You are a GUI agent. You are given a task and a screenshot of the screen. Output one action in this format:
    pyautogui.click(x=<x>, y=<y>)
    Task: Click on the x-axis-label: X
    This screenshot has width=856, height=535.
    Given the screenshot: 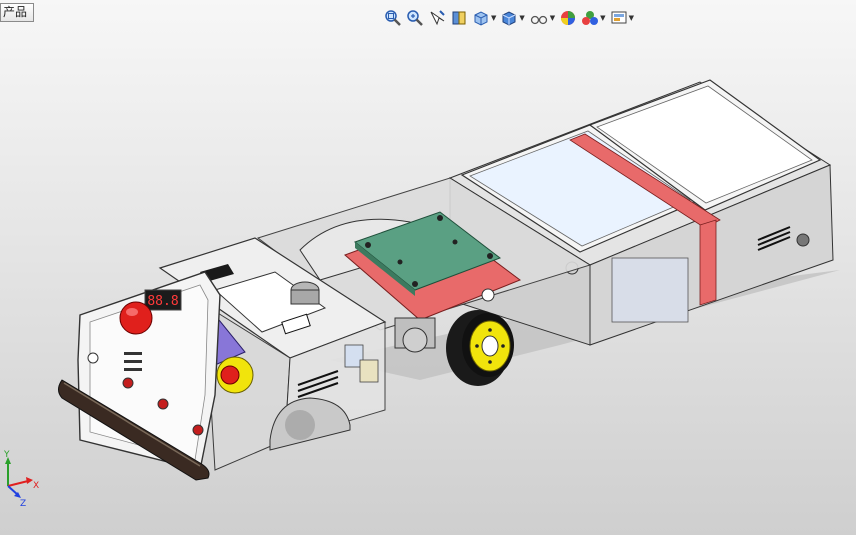 What is the action you would take?
    pyautogui.click(x=36, y=486)
    